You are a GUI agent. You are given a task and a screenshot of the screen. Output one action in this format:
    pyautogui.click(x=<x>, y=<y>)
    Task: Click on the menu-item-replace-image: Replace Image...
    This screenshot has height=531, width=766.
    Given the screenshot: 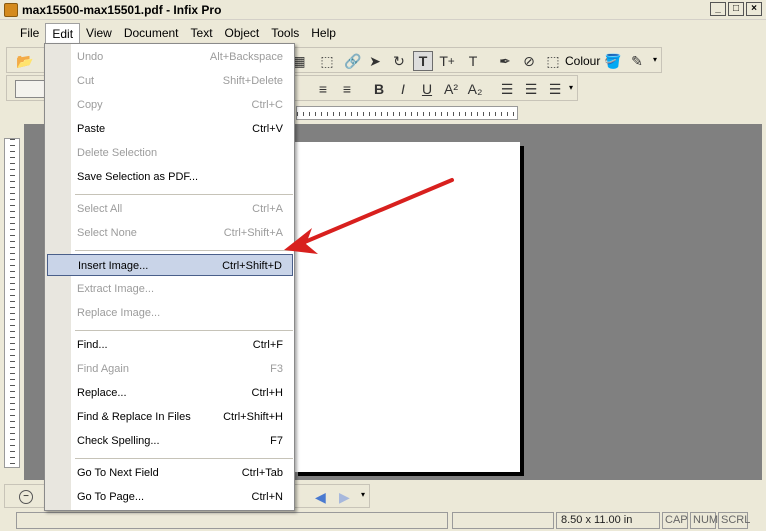 What is the action you would take?
    pyautogui.click(x=170, y=313)
    